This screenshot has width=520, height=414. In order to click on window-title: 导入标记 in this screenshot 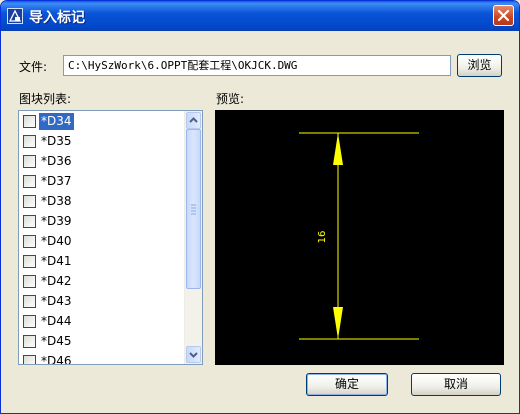, I will do `click(57, 18)`.